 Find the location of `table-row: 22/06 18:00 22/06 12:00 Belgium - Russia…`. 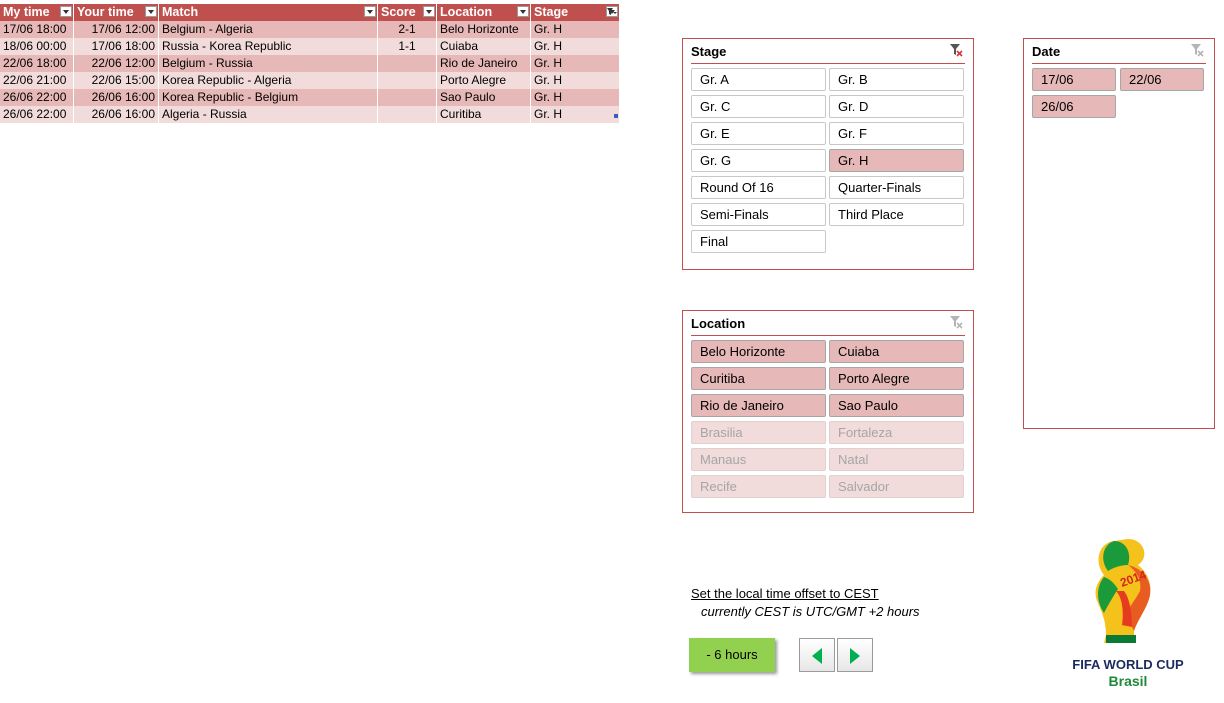

table-row: 22/06 18:00 22/06 12:00 Belgium - Russia… is located at coordinates (310, 63).